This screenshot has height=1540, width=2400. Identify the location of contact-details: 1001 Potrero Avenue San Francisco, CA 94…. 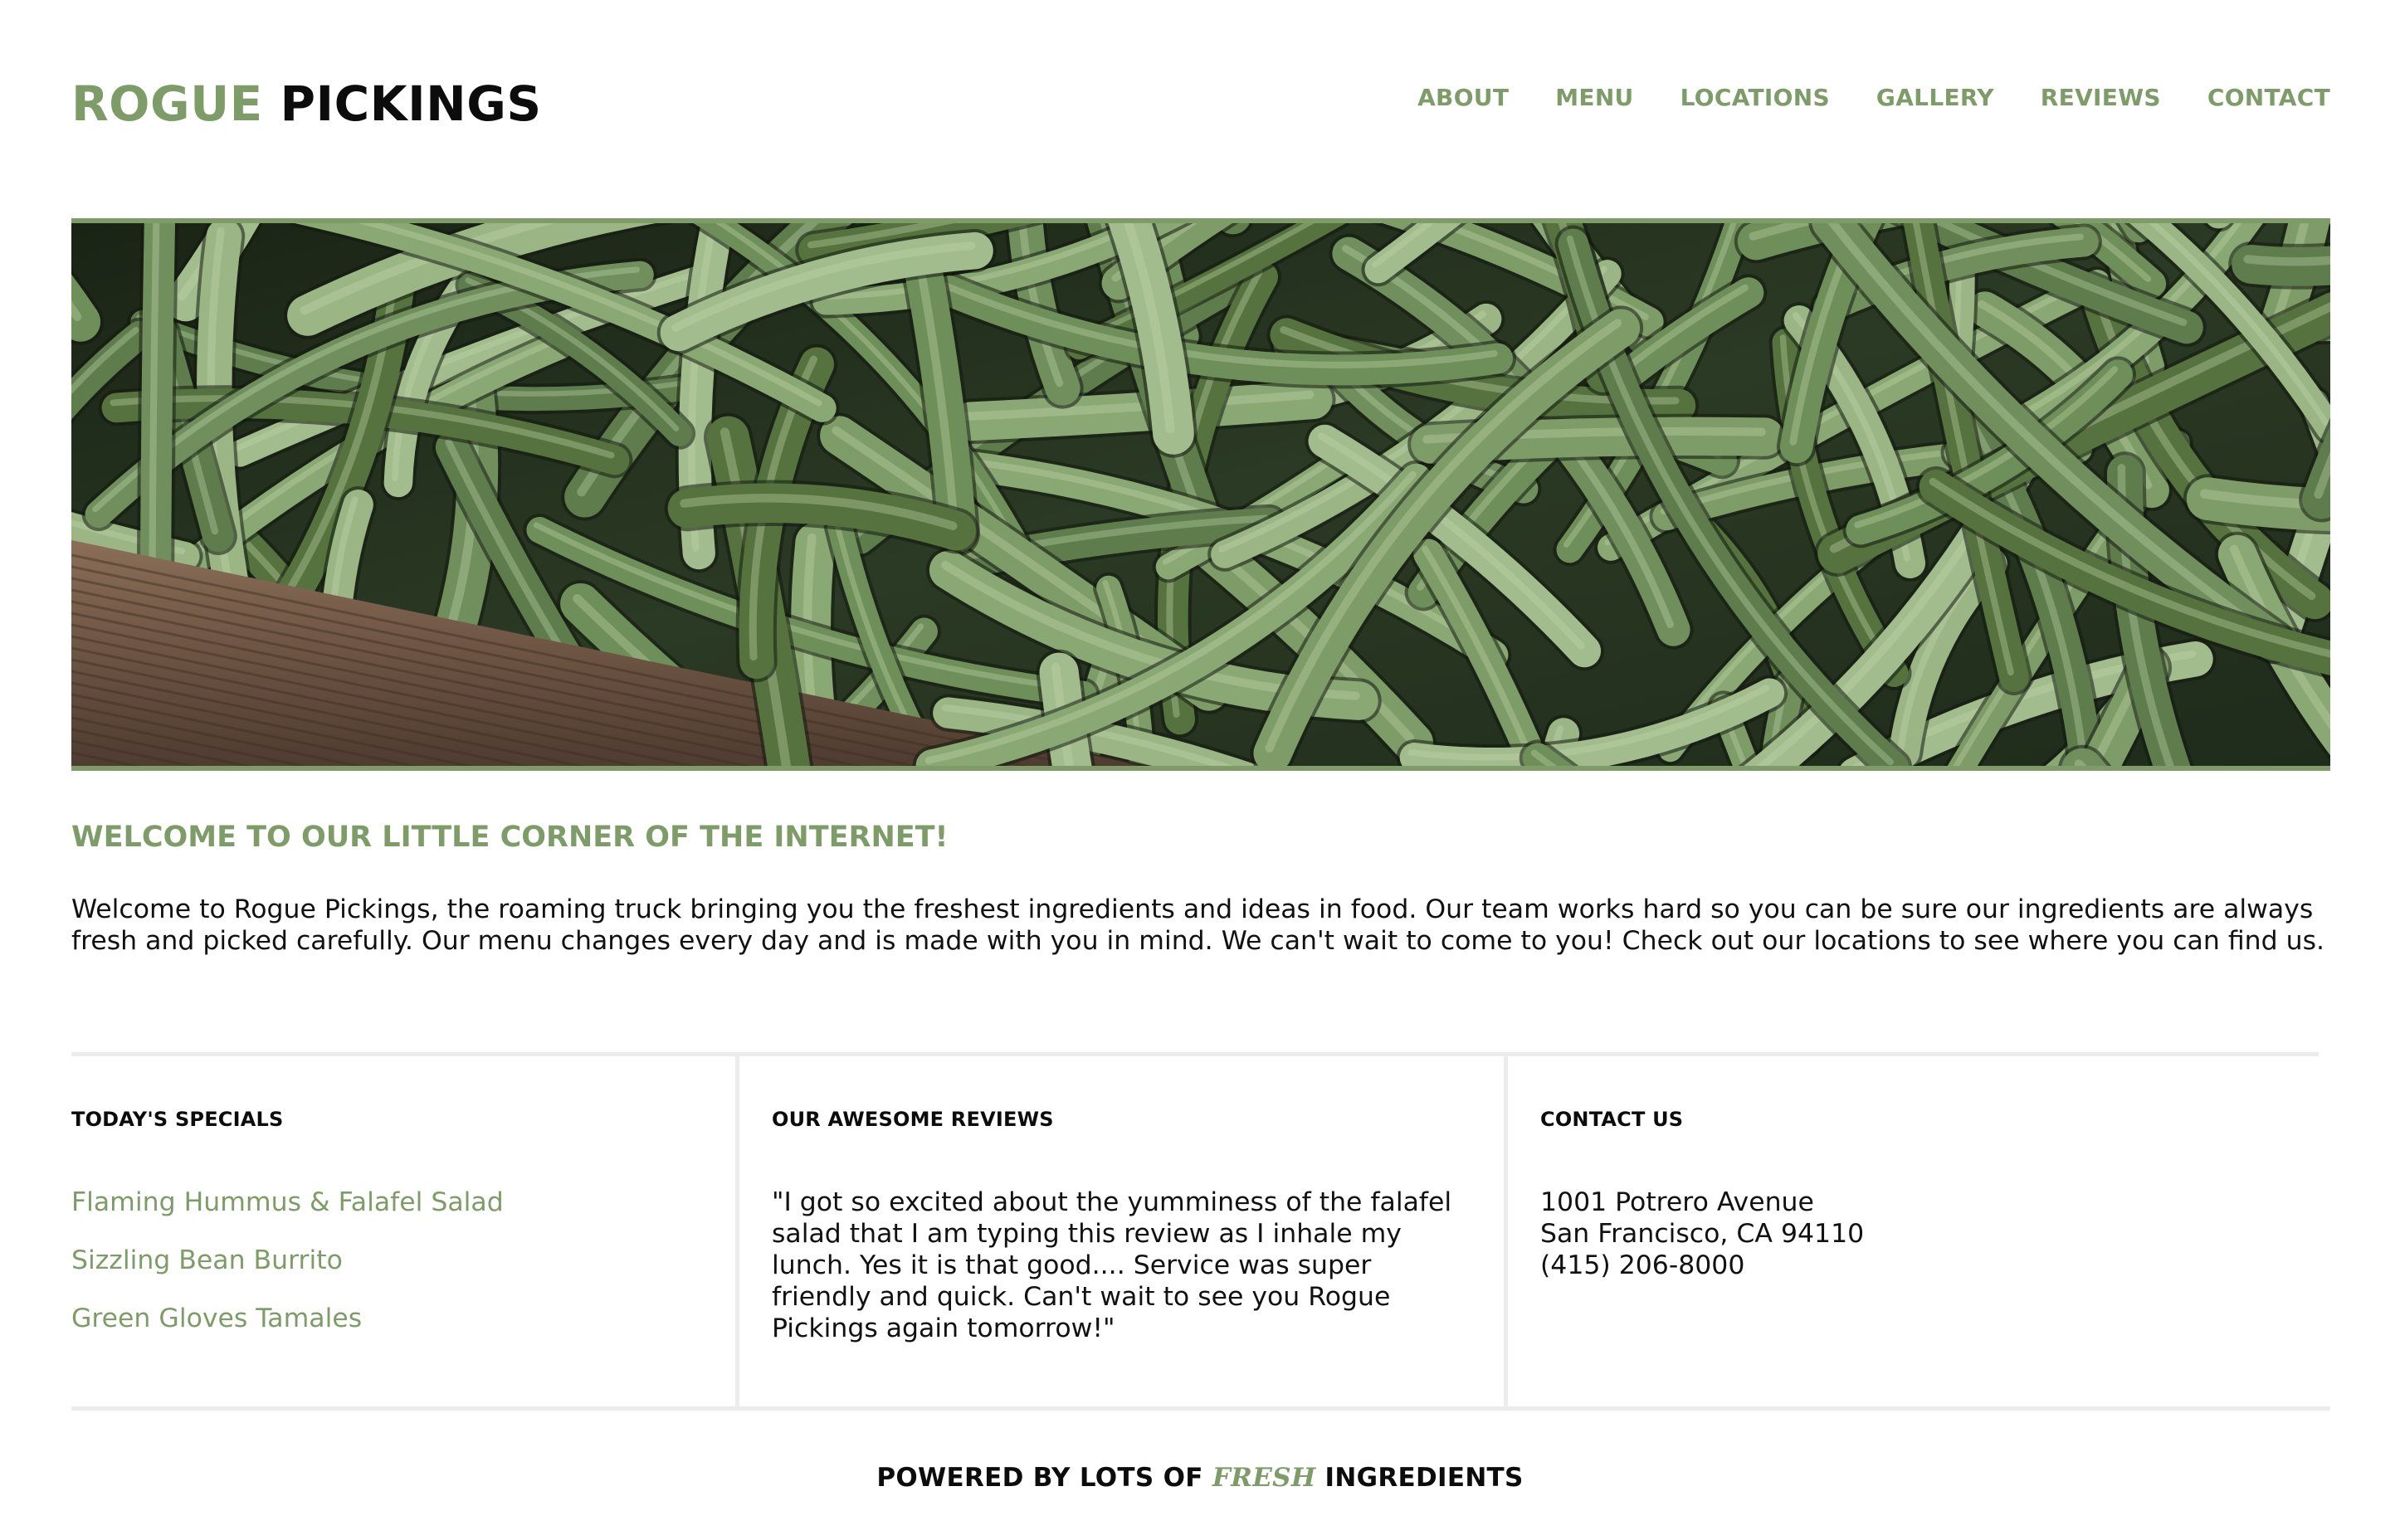
(1702, 1234).